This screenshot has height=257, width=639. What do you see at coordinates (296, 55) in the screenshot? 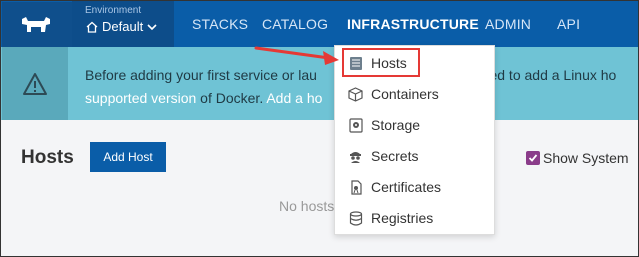
I see `annotation-arrow` at bounding box center [296, 55].